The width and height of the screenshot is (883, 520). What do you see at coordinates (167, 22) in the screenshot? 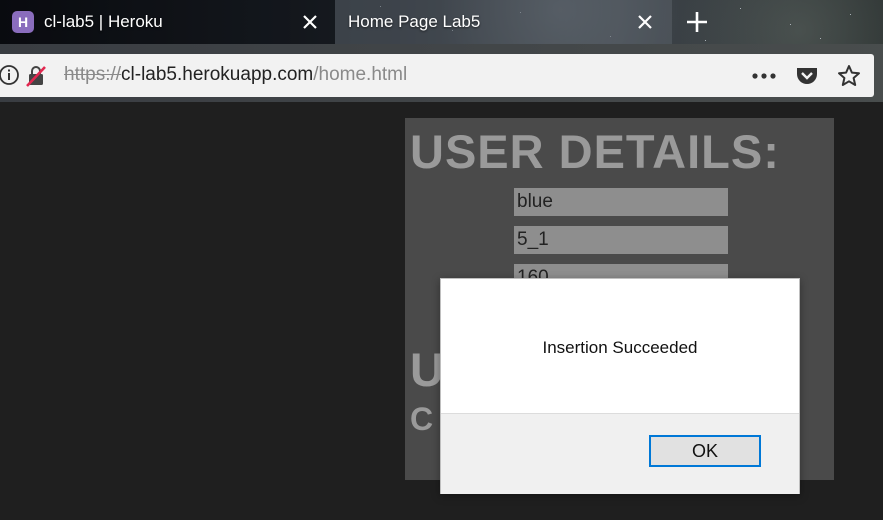
I see `tab-heroku: H cl-lab5 | Heroku` at bounding box center [167, 22].